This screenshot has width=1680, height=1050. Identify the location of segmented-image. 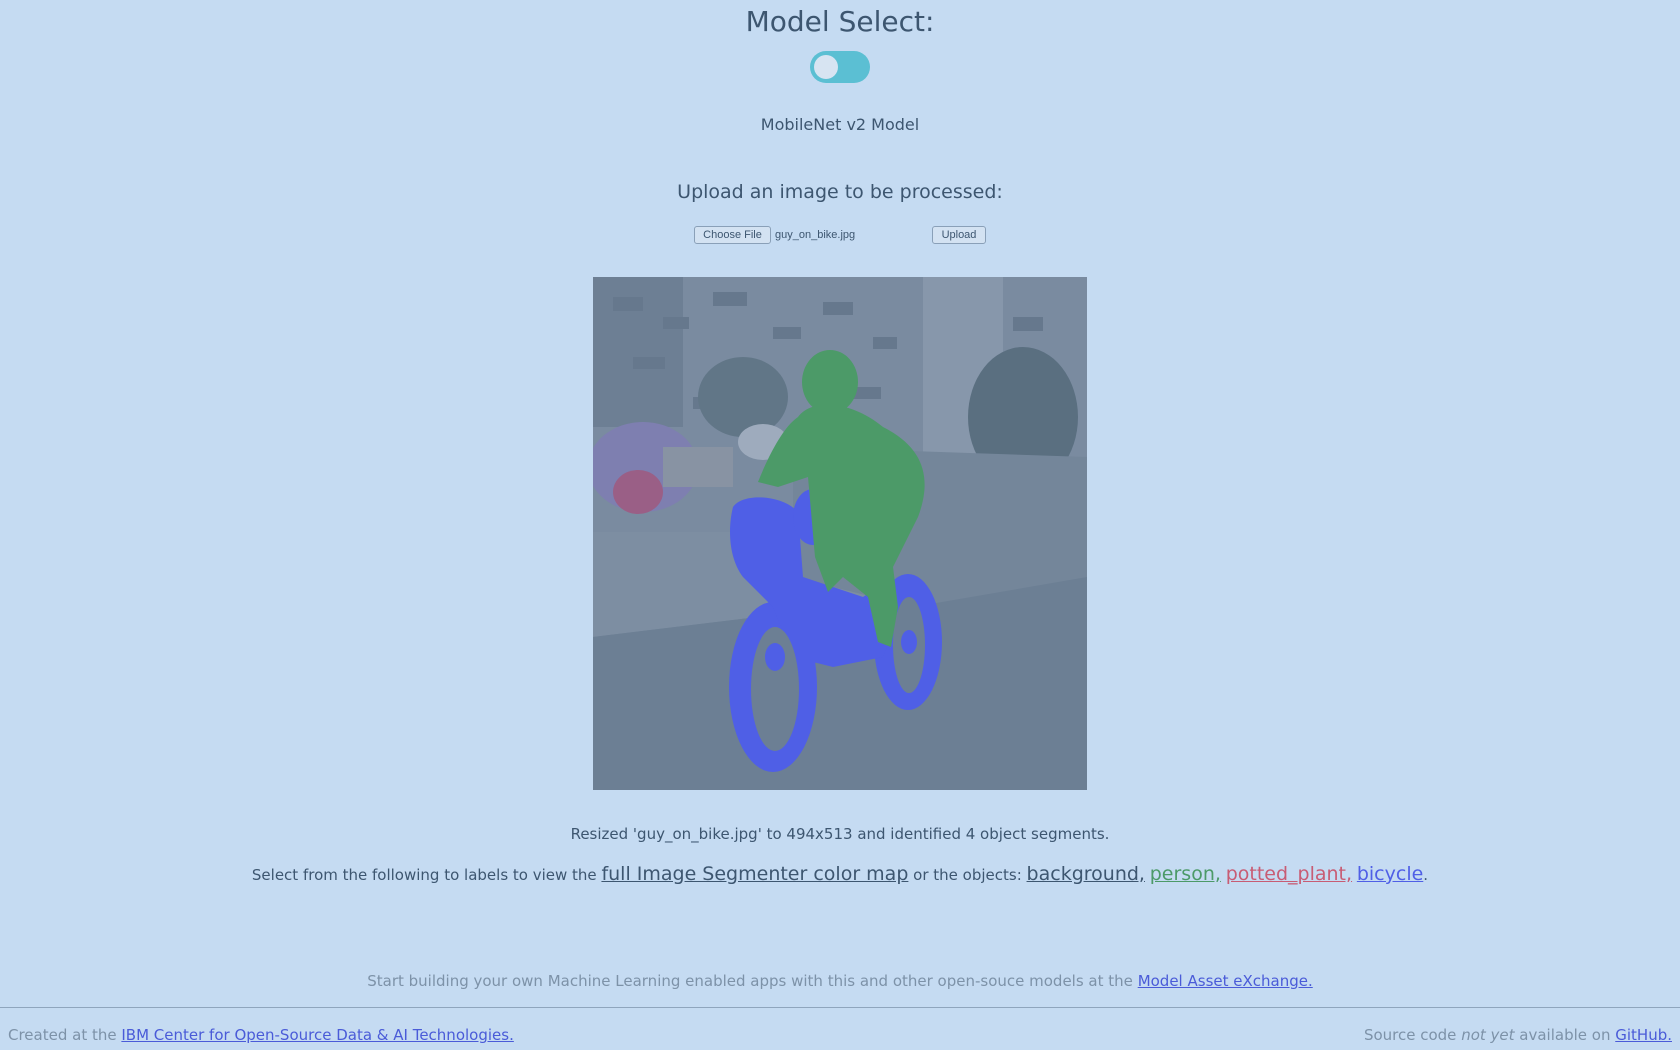
(840, 533).